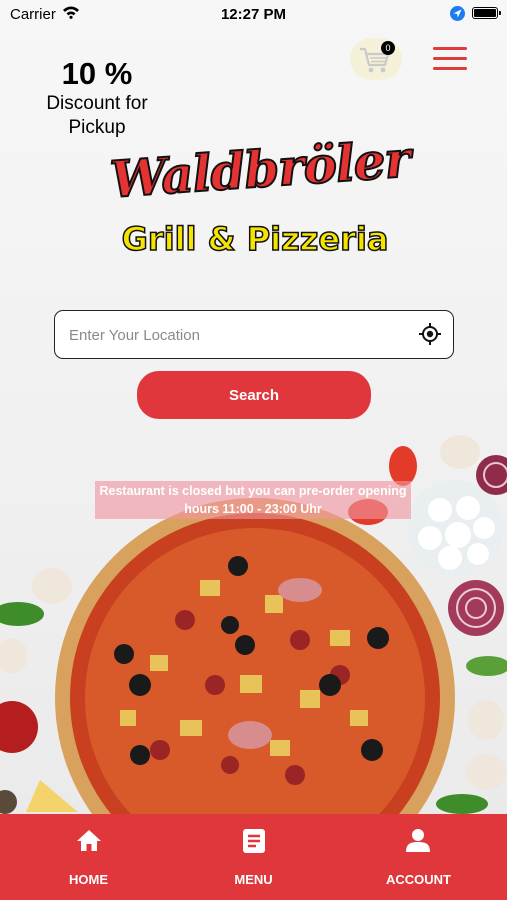  I want to click on pickup-discount: 10 % Discount for Pickup, so click(97, 98).